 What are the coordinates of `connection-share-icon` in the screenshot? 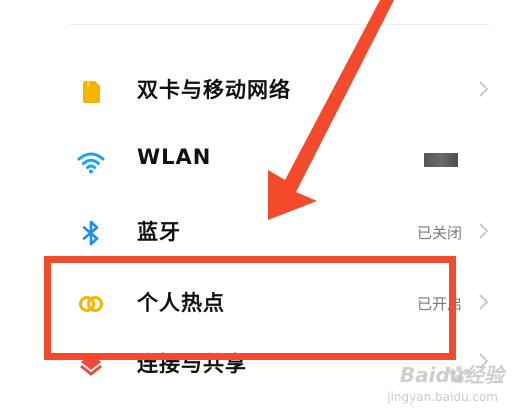 It's located at (91, 363).